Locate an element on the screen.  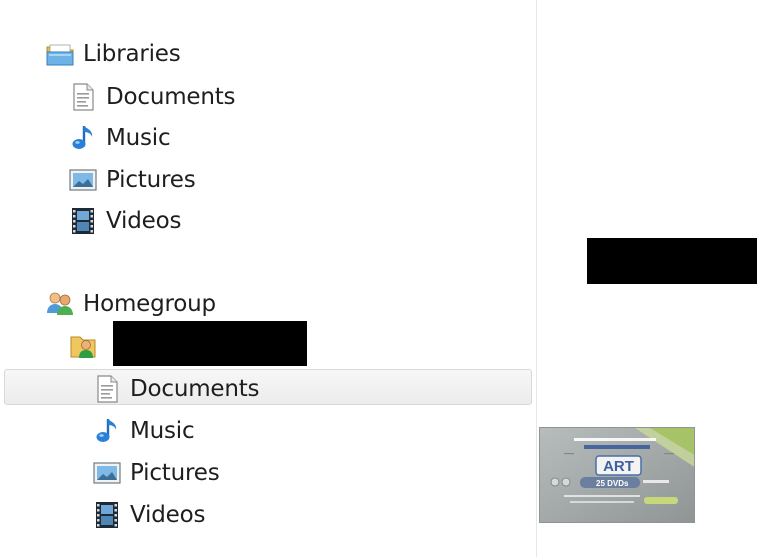
tree-item-label: Homegroup is located at coordinates (149, 304).